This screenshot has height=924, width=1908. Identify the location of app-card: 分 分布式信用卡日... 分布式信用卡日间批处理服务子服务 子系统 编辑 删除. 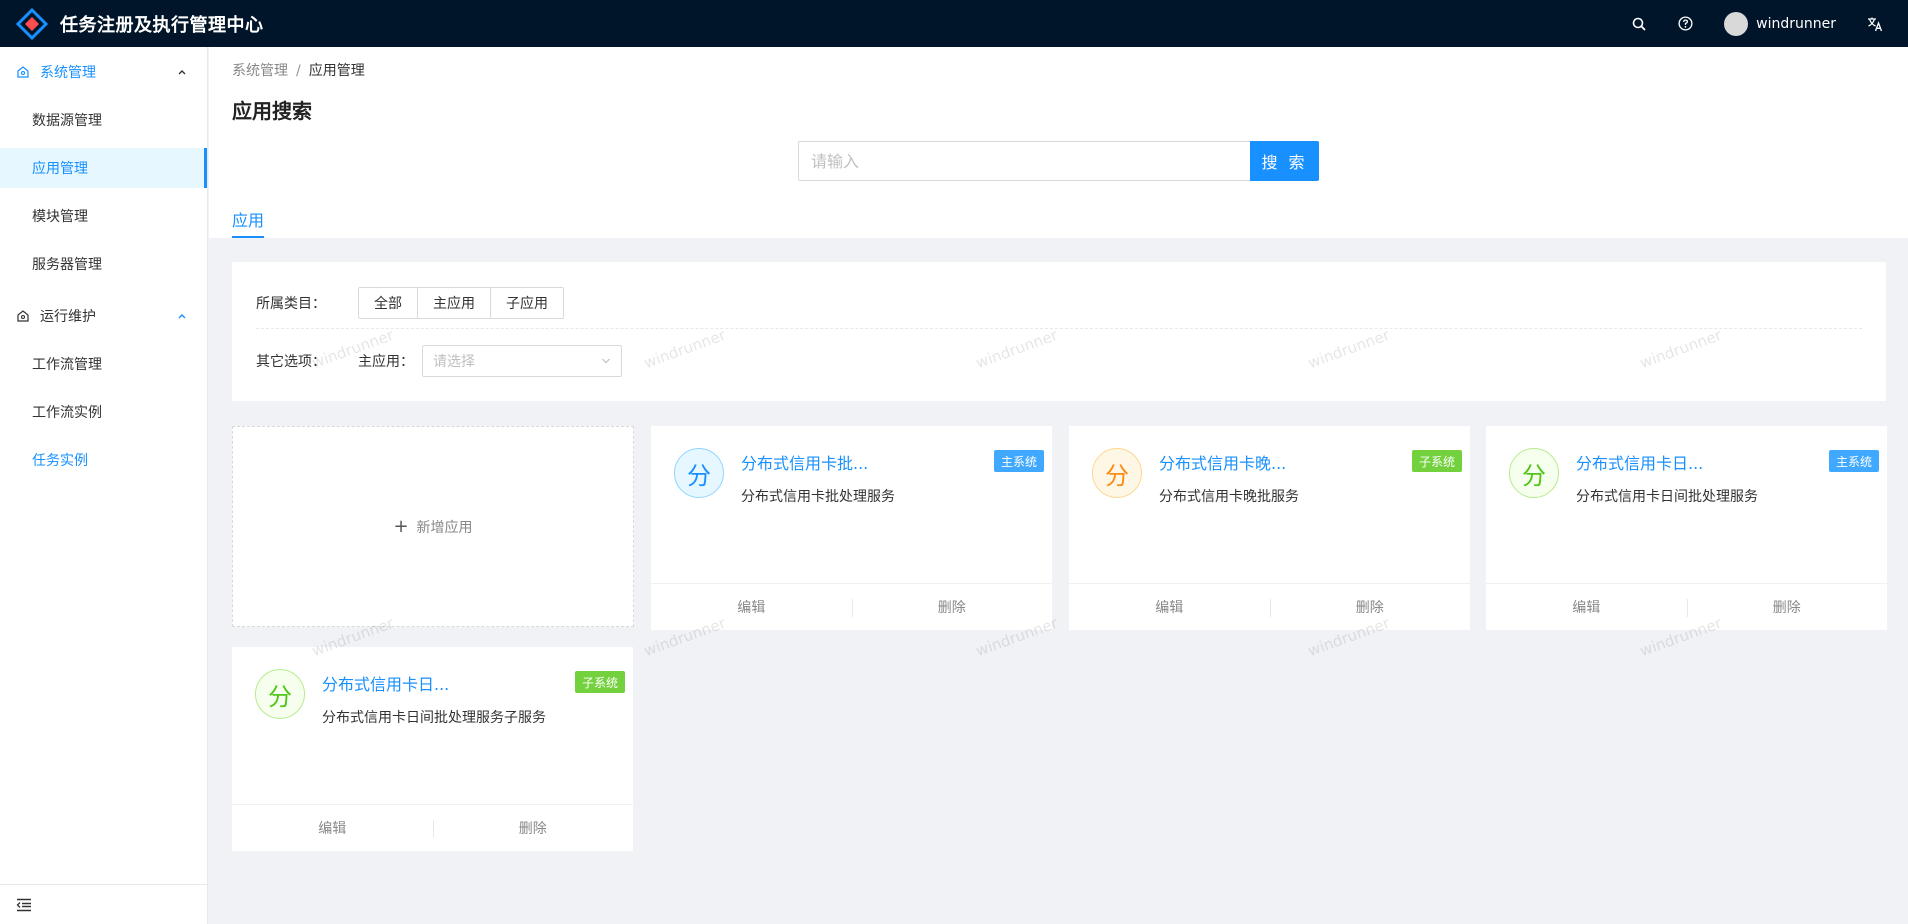
(432, 749).